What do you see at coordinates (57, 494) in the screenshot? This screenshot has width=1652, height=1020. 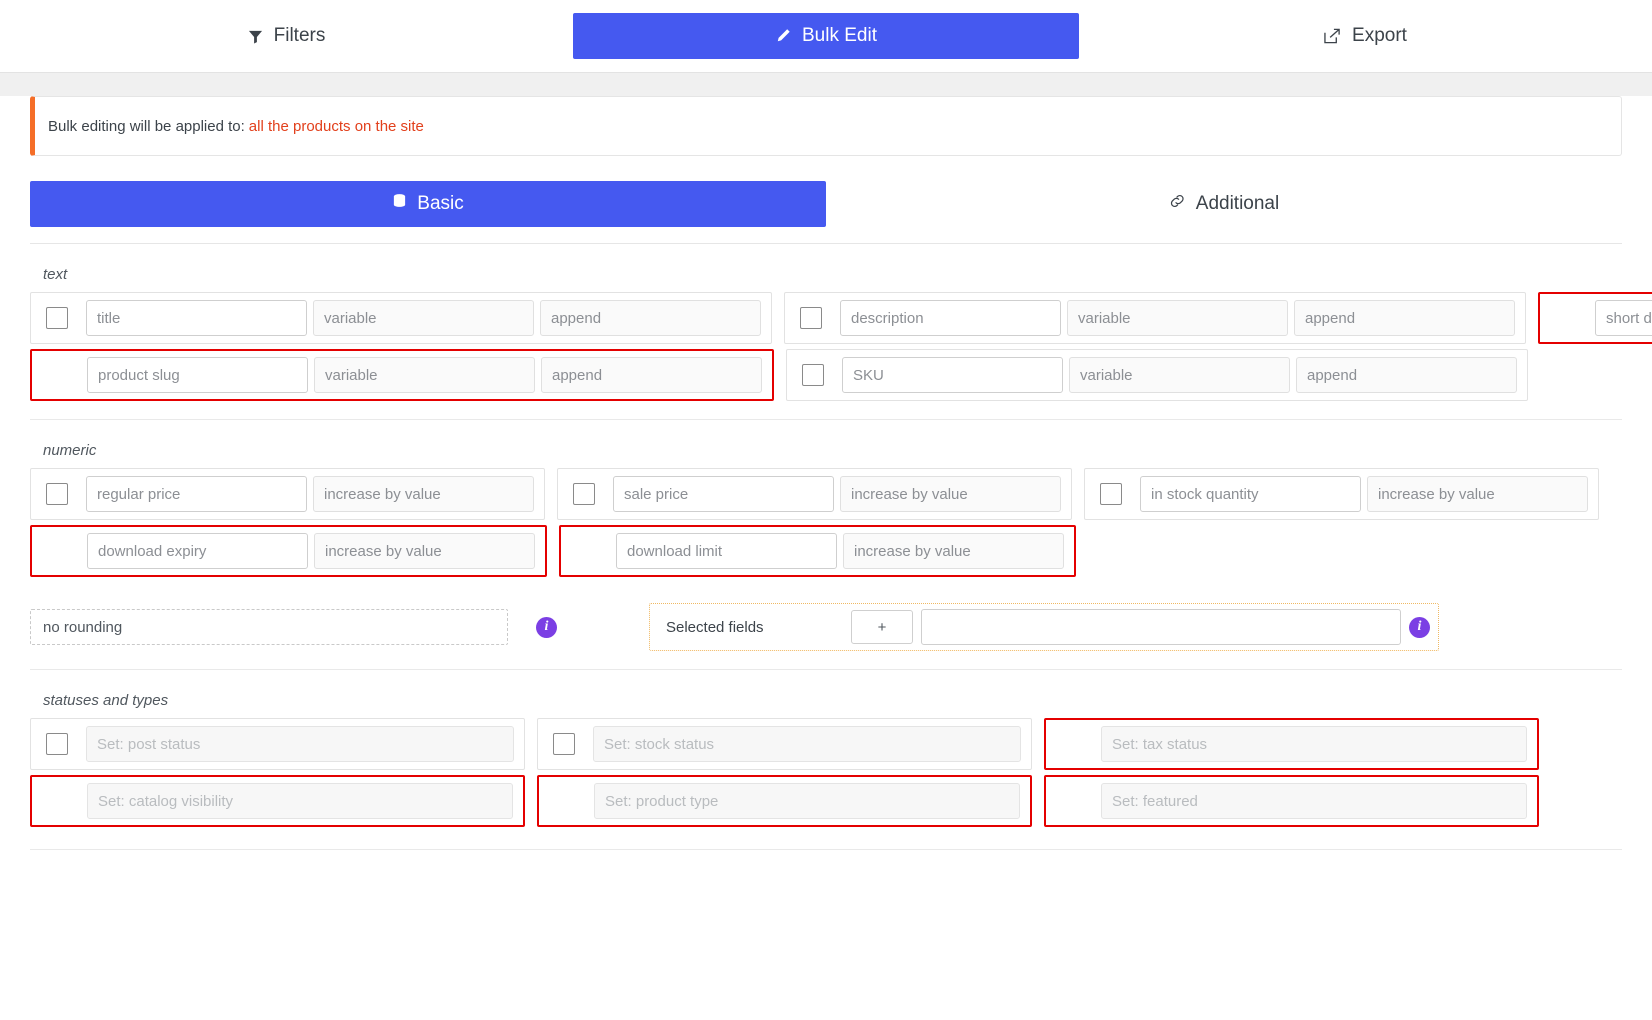 I see `field-regular-price-checkbox` at bounding box center [57, 494].